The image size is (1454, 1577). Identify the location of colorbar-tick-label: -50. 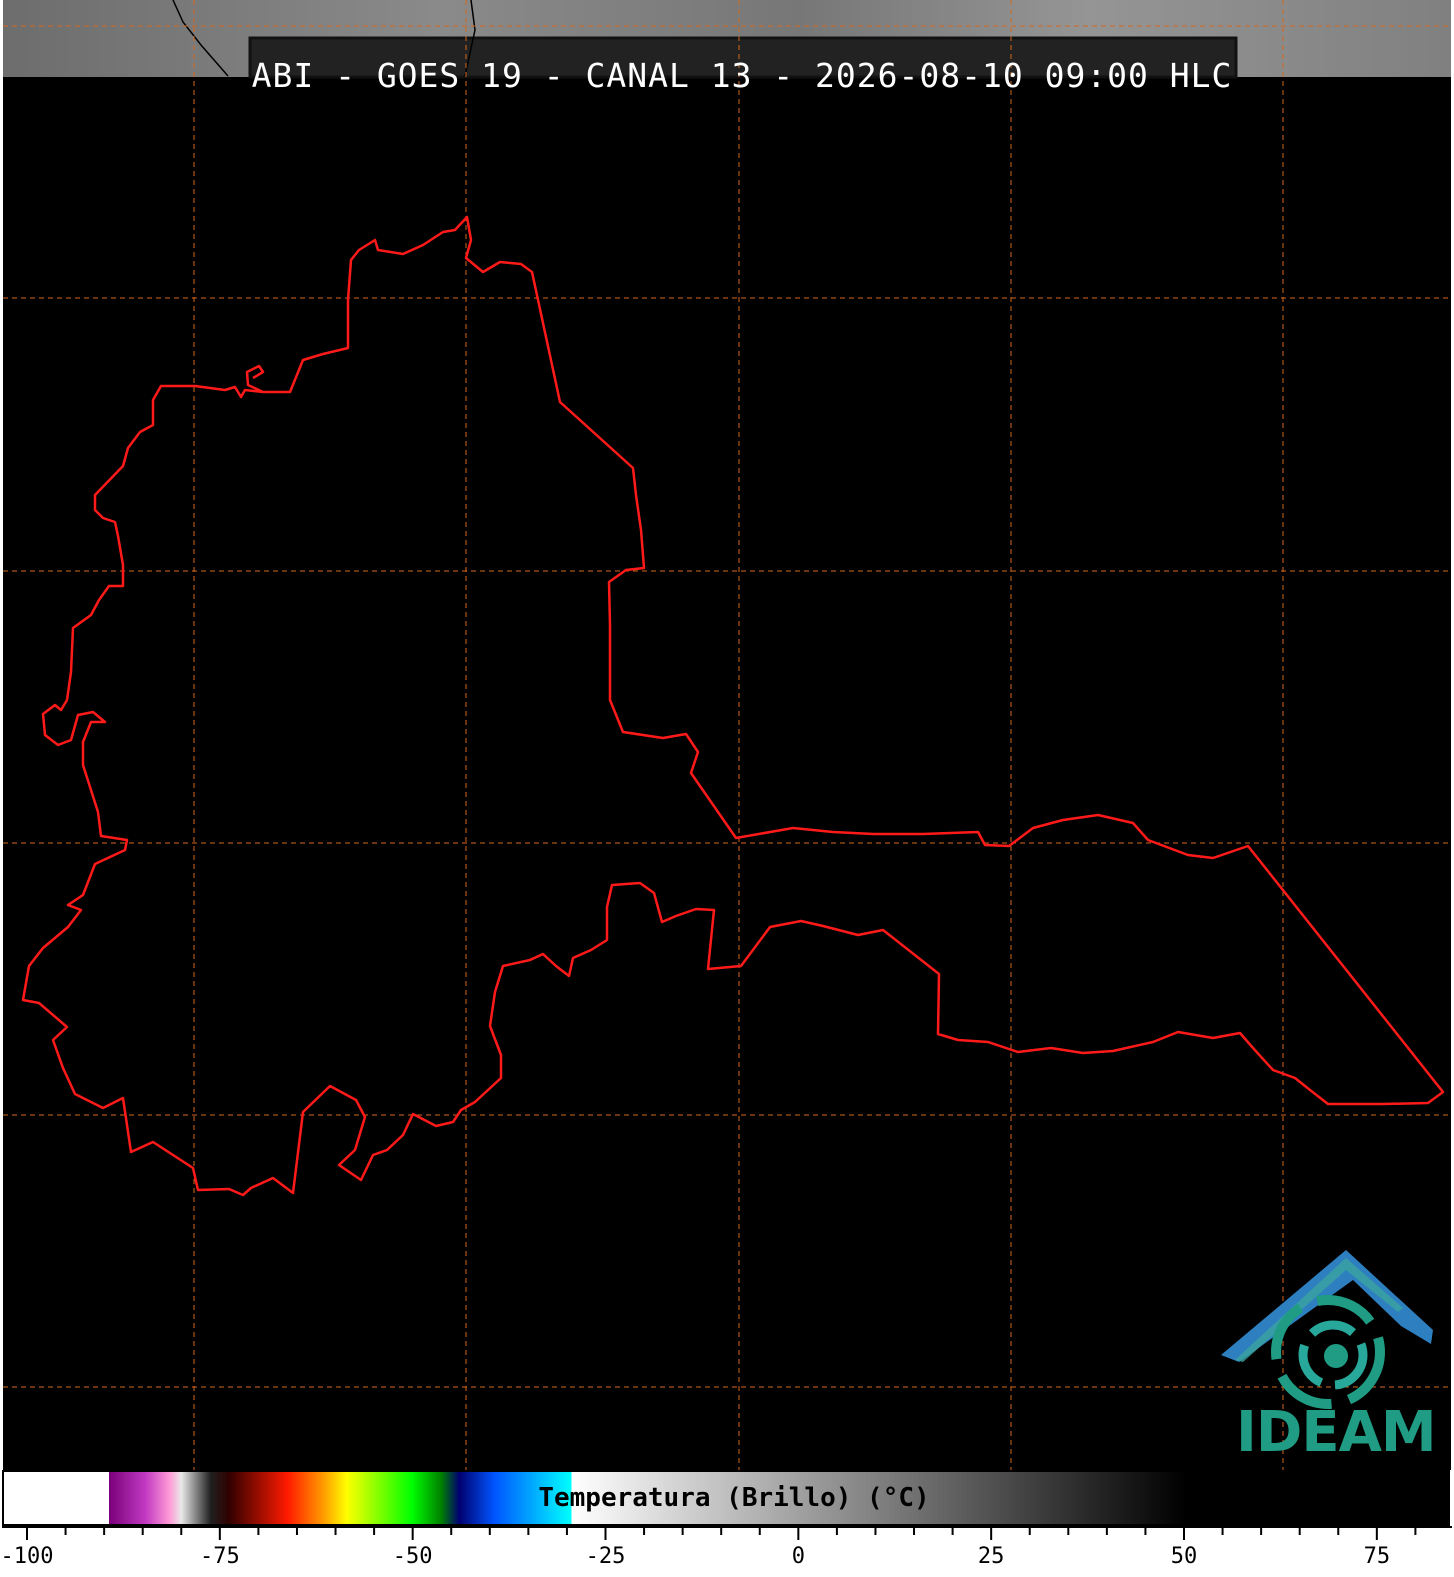
(412, 1556).